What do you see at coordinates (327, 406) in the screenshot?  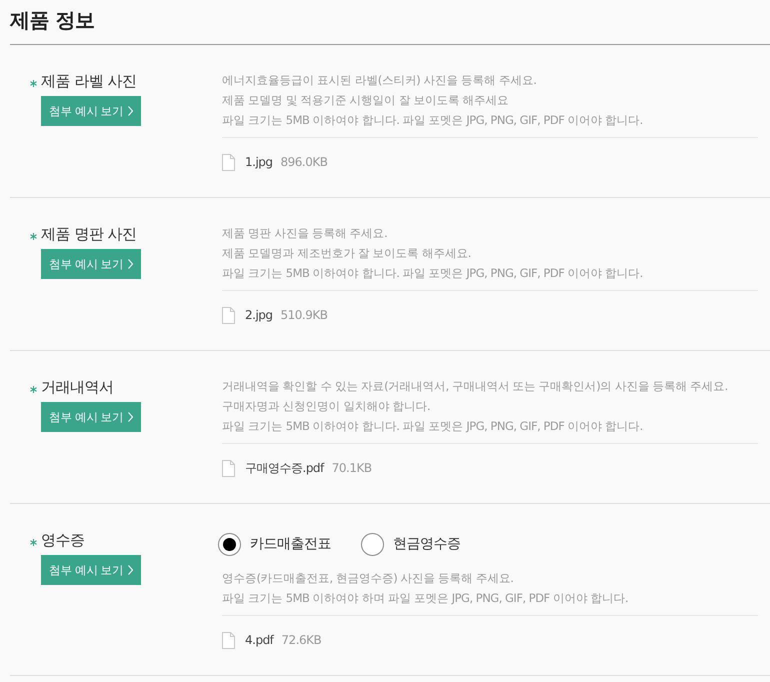 I see `hint-text: 구매자명과 신청인명이 일치해야 합니다.` at bounding box center [327, 406].